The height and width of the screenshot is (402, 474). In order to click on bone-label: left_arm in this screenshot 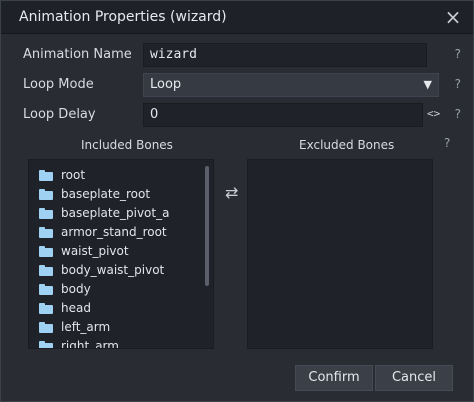, I will do `click(86, 327)`.